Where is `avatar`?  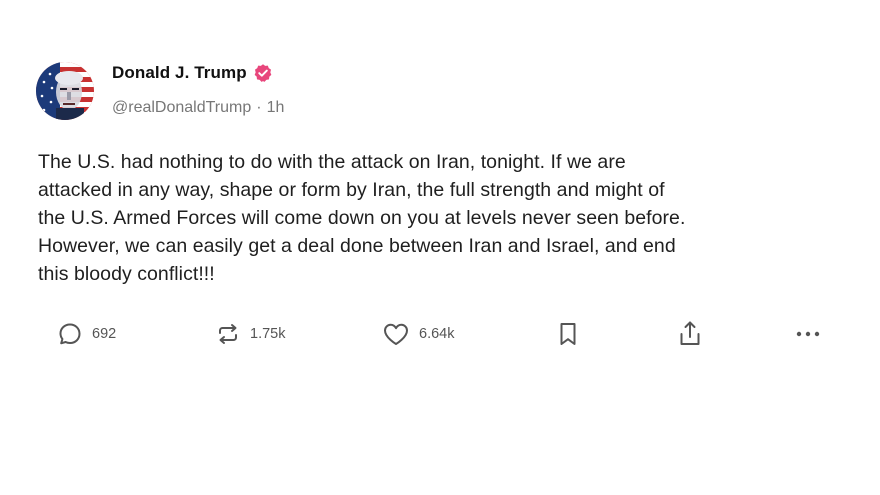 avatar is located at coordinates (65, 91).